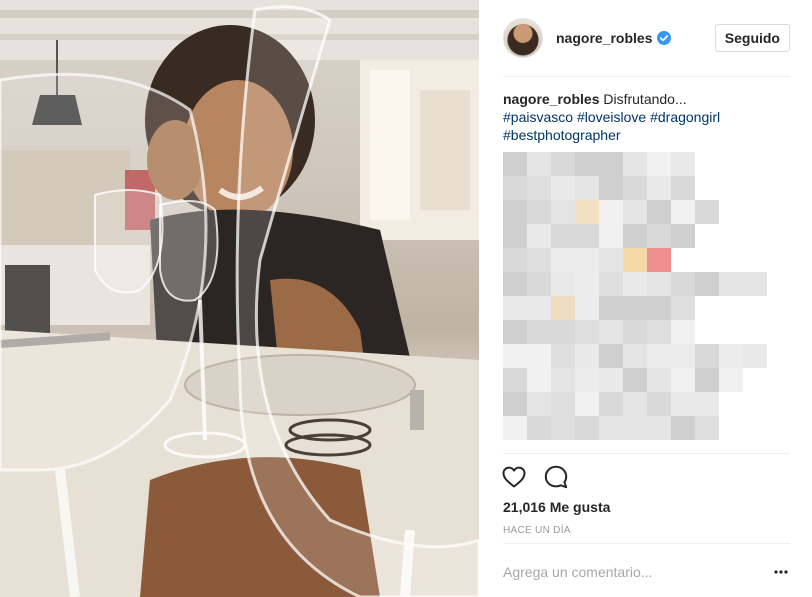 Image resolution: width=812 pixels, height=597 pixels. Describe the element at coordinates (535, 477) in the screenshot. I see `post-actions` at that location.